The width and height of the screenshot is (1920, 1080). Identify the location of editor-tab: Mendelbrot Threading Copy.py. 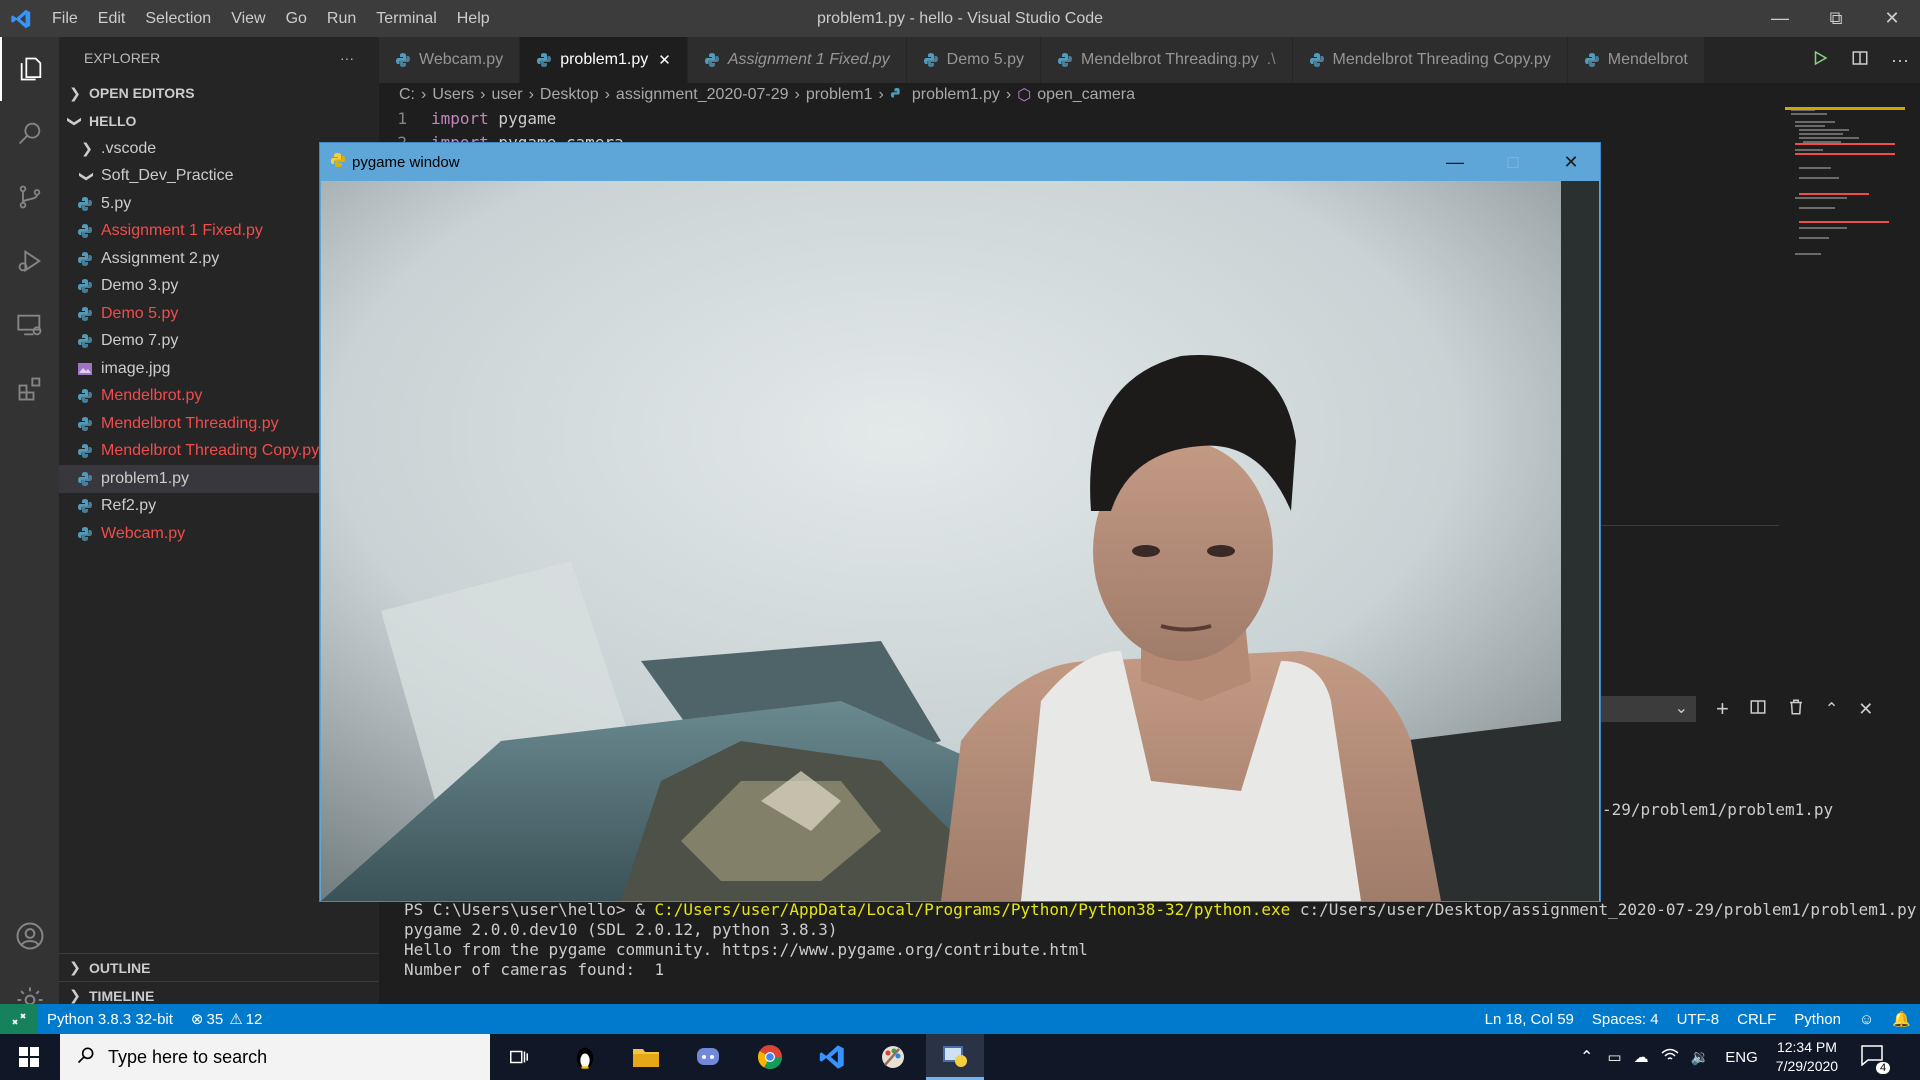
(1430, 60).